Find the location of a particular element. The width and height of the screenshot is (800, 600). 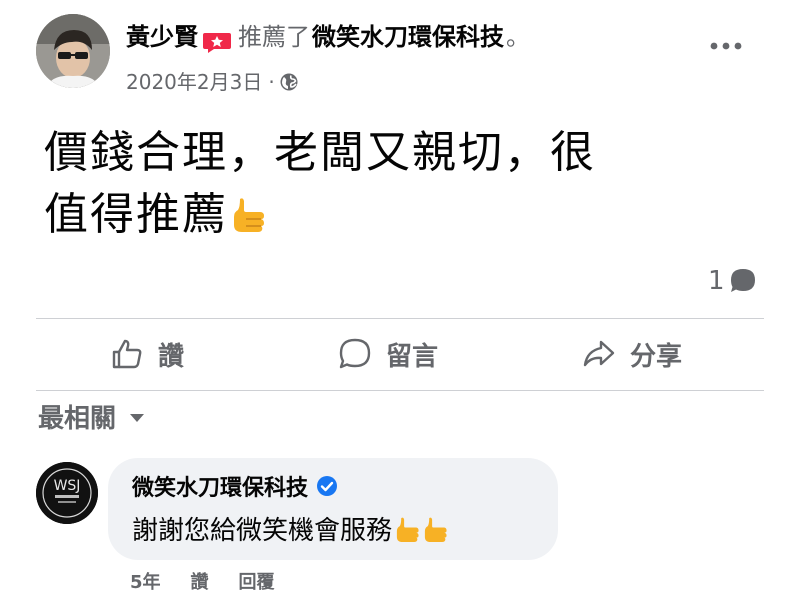

comment-text-row: 謝謝您給微笑機會服務 is located at coordinates (290, 528).